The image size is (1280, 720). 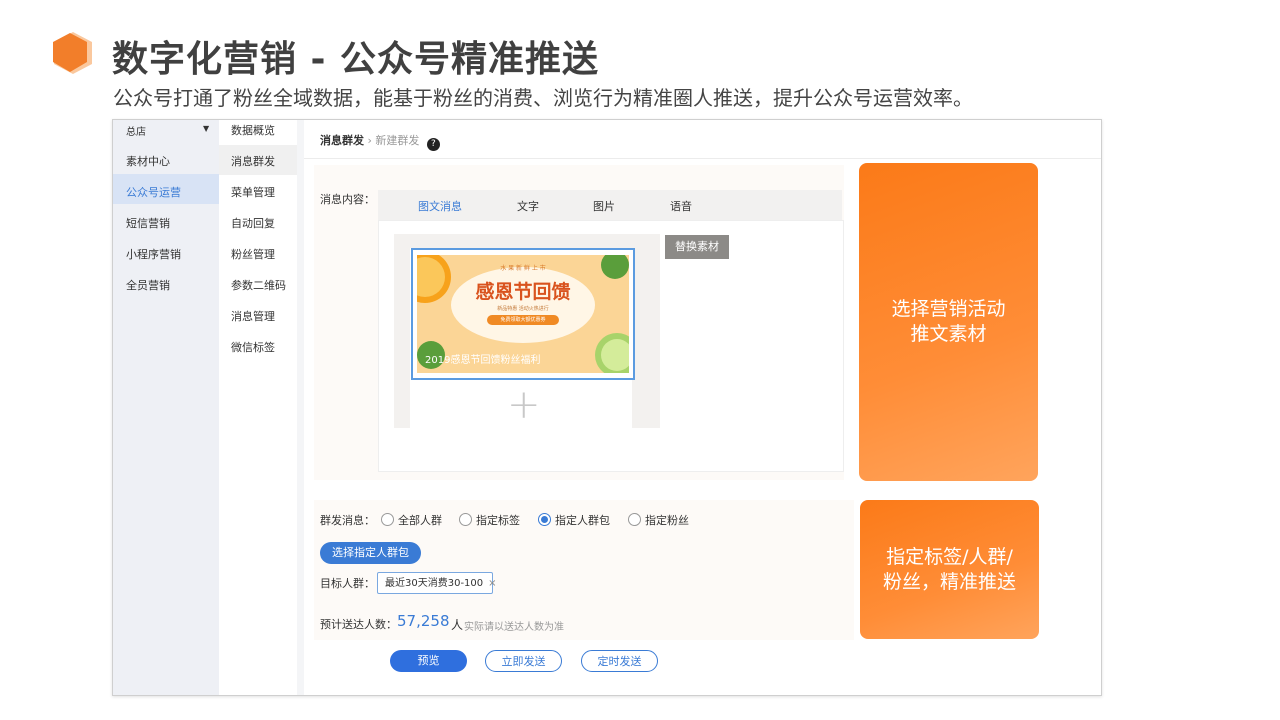 What do you see at coordinates (253, 347) in the screenshot?
I see `submenu-item-tags: 微信标签` at bounding box center [253, 347].